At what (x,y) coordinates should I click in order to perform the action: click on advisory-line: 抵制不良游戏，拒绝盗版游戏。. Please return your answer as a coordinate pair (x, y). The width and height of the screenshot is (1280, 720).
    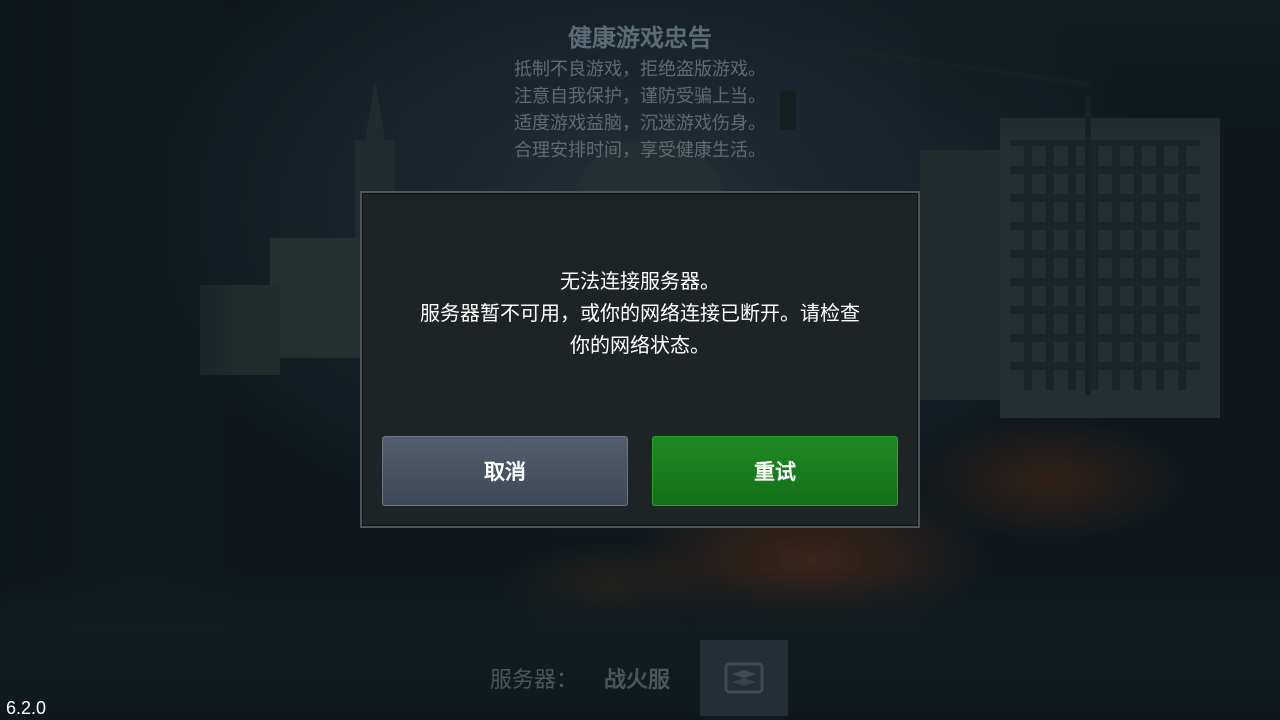
    Looking at the image, I should click on (640, 69).